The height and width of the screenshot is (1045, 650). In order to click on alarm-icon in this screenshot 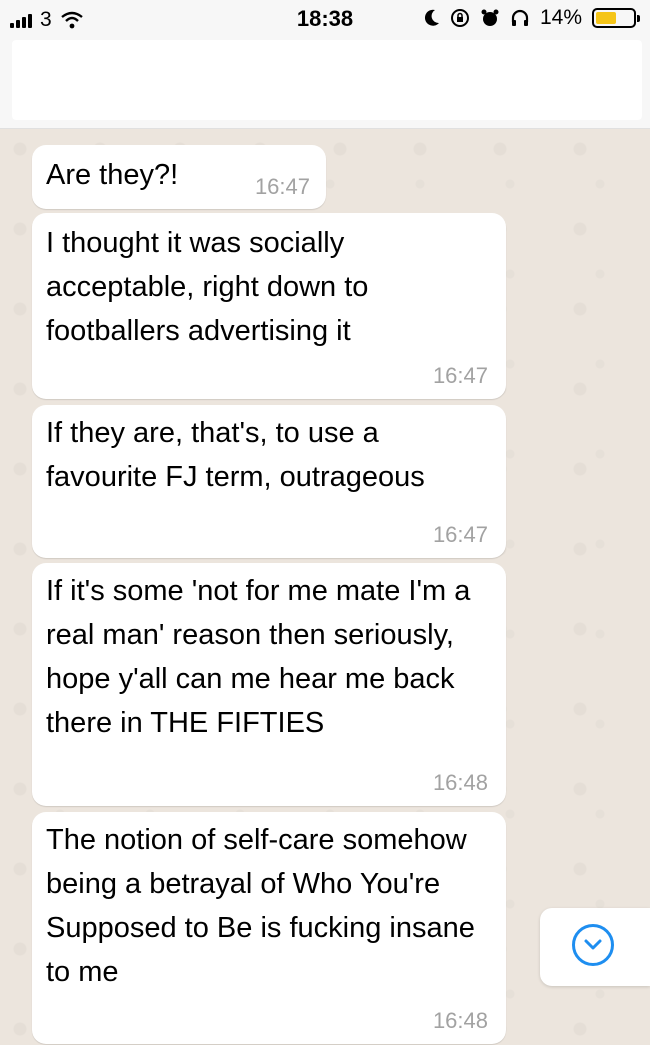, I will do `click(490, 17)`.